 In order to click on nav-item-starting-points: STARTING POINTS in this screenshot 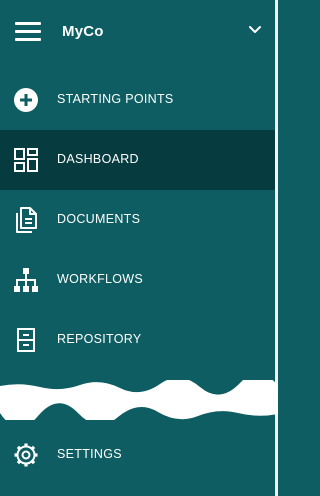, I will do `click(137, 100)`.